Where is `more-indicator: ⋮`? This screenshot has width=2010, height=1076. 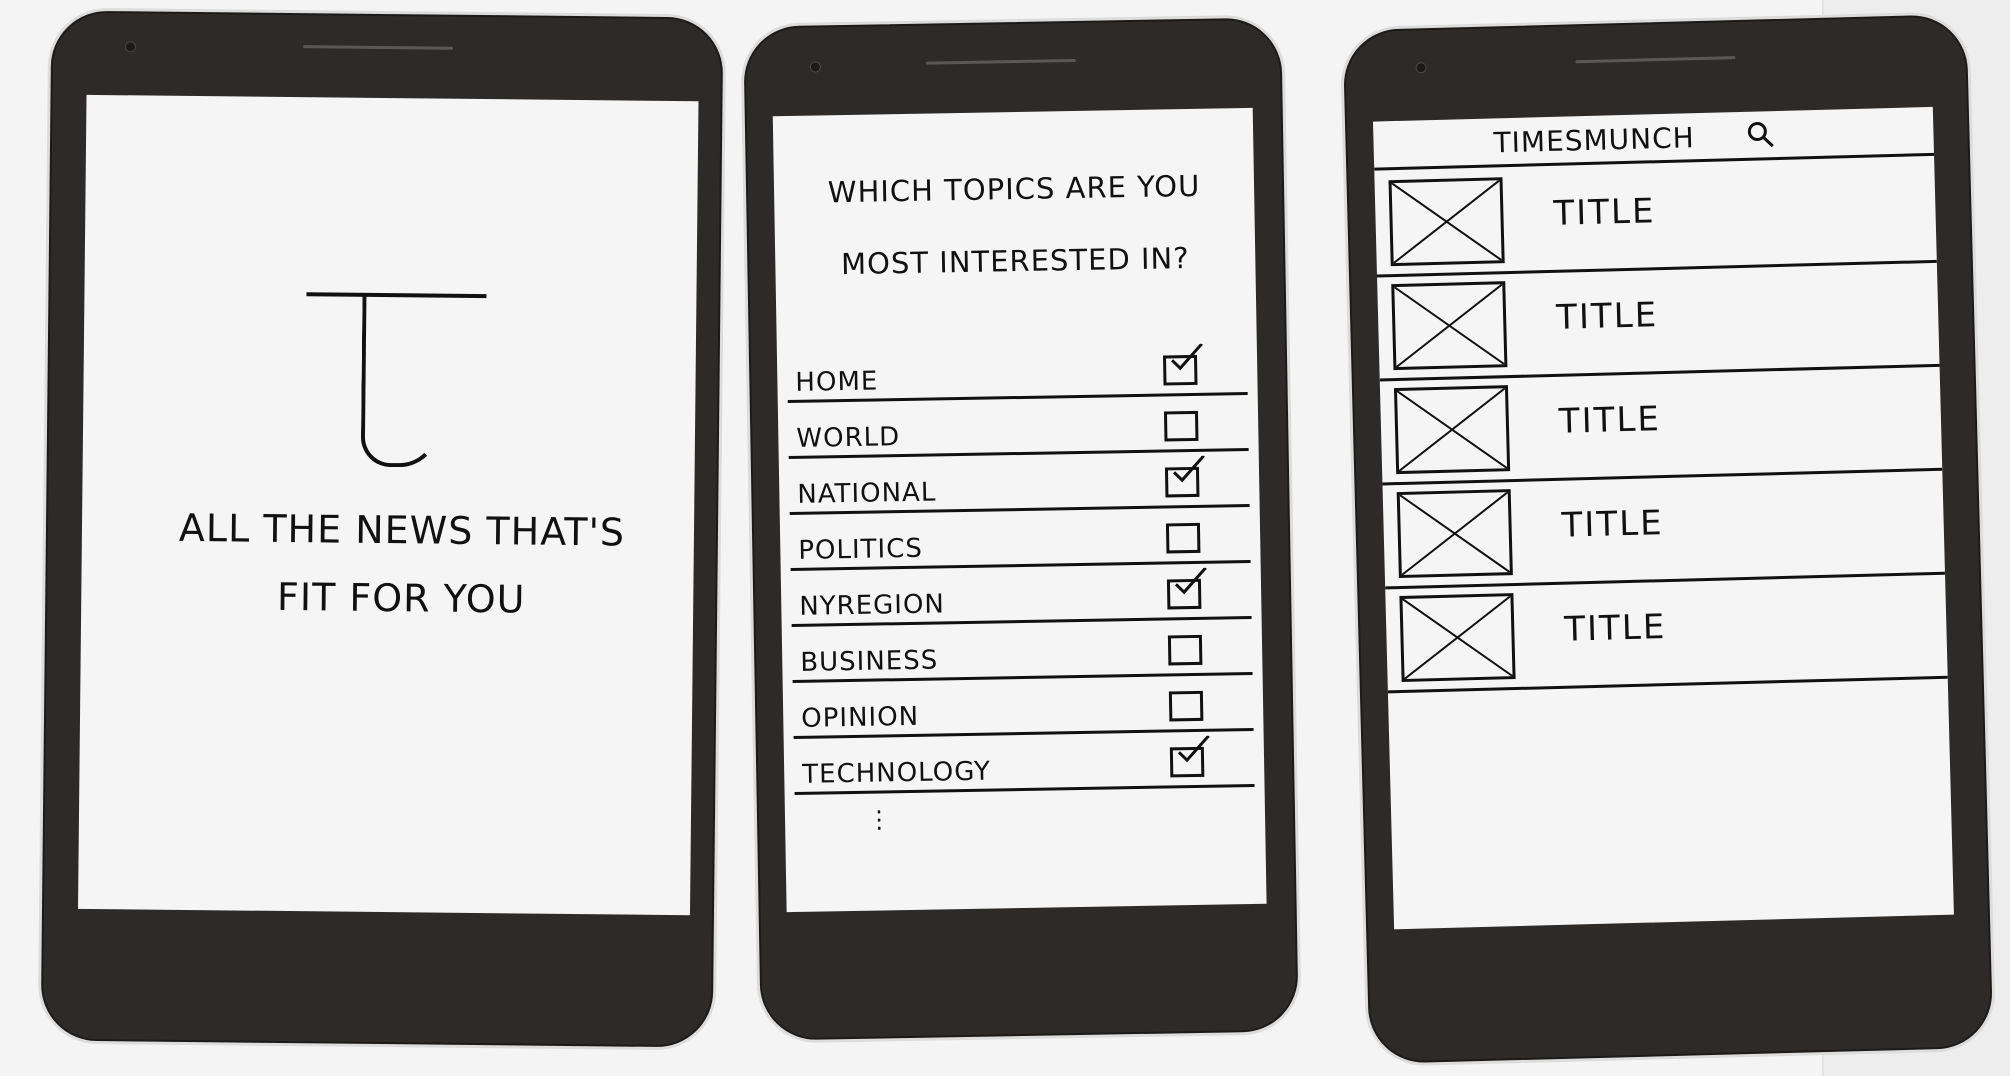 more-indicator: ⋮ is located at coordinates (879, 819).